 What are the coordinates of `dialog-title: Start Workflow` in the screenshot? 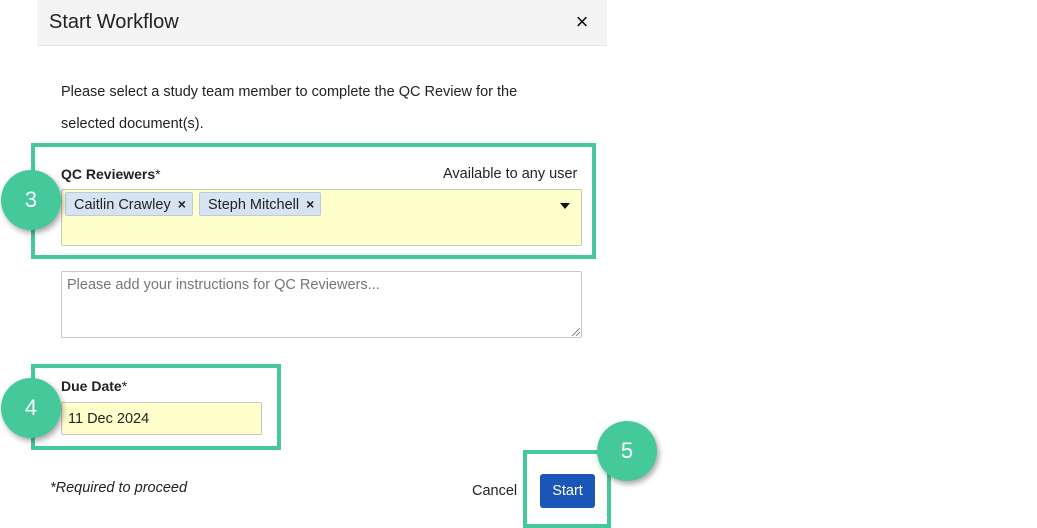 It's located at (114, 22).